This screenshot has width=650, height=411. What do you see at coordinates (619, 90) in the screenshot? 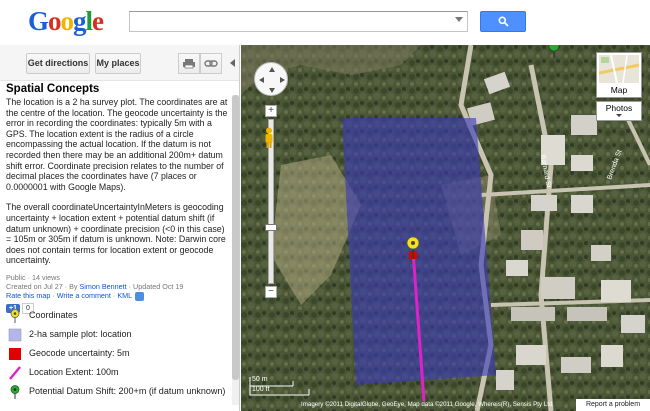
I see `map-type-label: Map` at bounding box center [619, 90].